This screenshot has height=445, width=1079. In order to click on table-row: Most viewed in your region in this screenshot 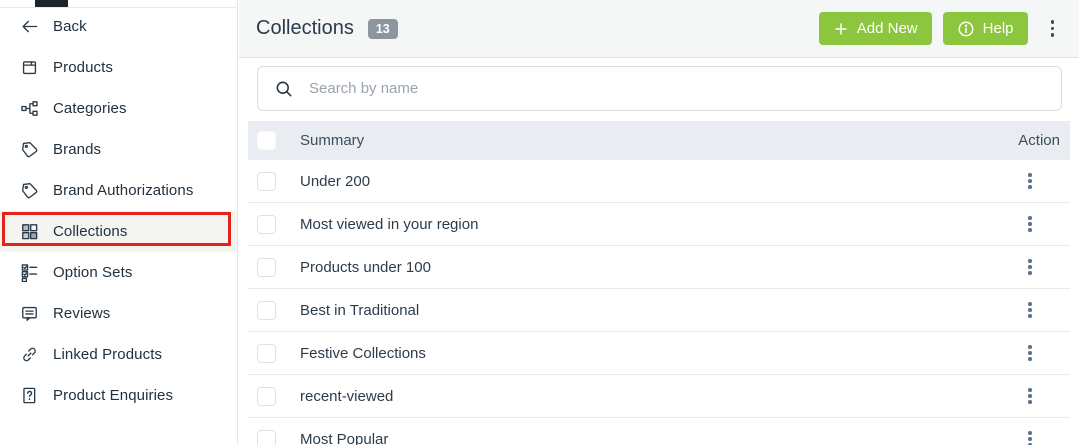, I will do `click(659, 224)`.